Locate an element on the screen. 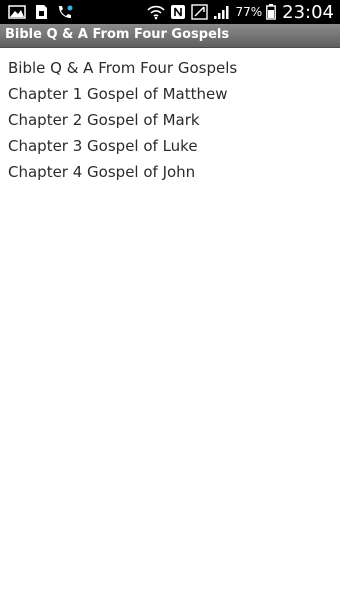  list-item-chapter-1: Chapter 1 Gospel of Matthew is located at coordinates (170, 94).